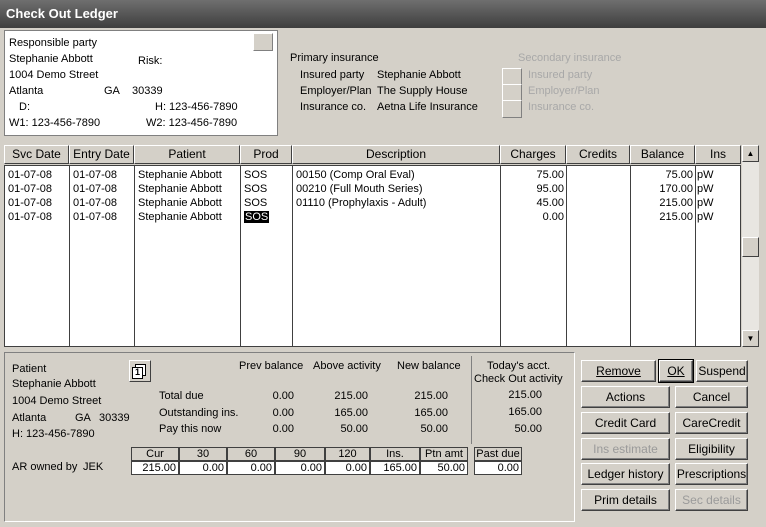 This screenshot has width=766, height=527. Describe the element at coordinates (347, 454) in the screenshot. I see `aging-header-120: 120` at that location.